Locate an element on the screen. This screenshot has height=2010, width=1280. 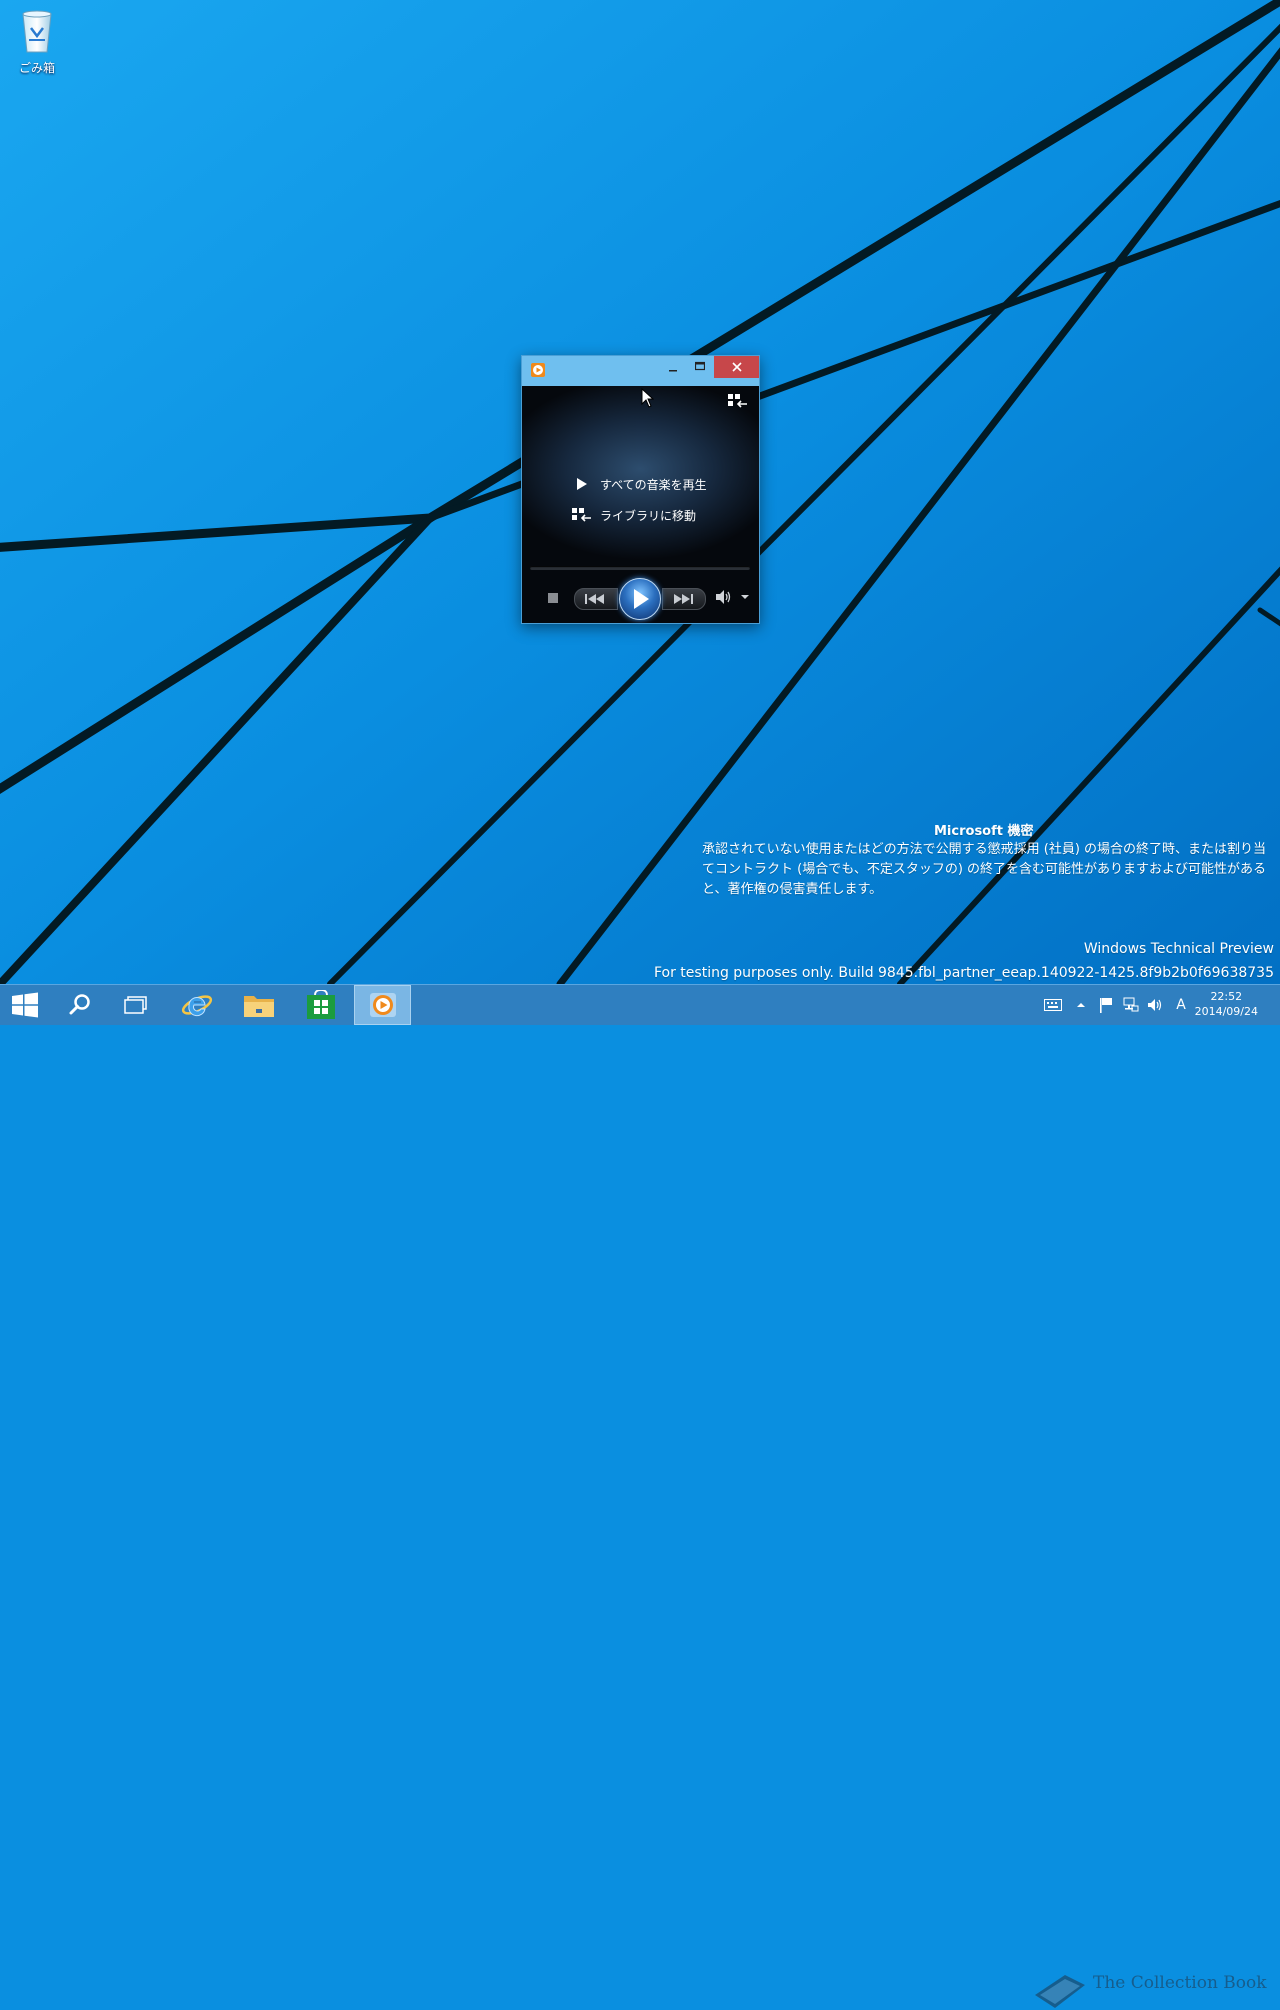
now-playing-area: すべての音楽を再生 ライブラリに移動 is located at coordinates (640, 504).